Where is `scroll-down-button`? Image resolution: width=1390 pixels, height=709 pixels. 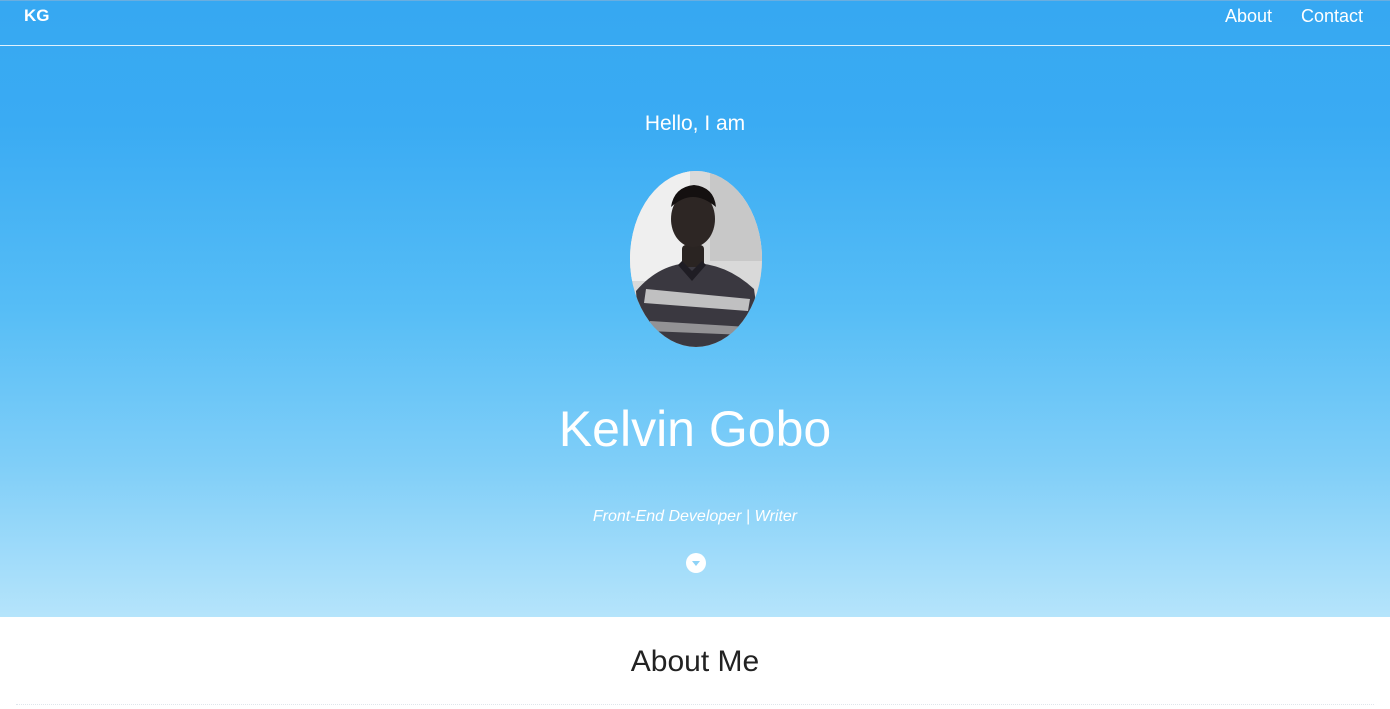
scroll-down-button is located at coordinates (696, 563).